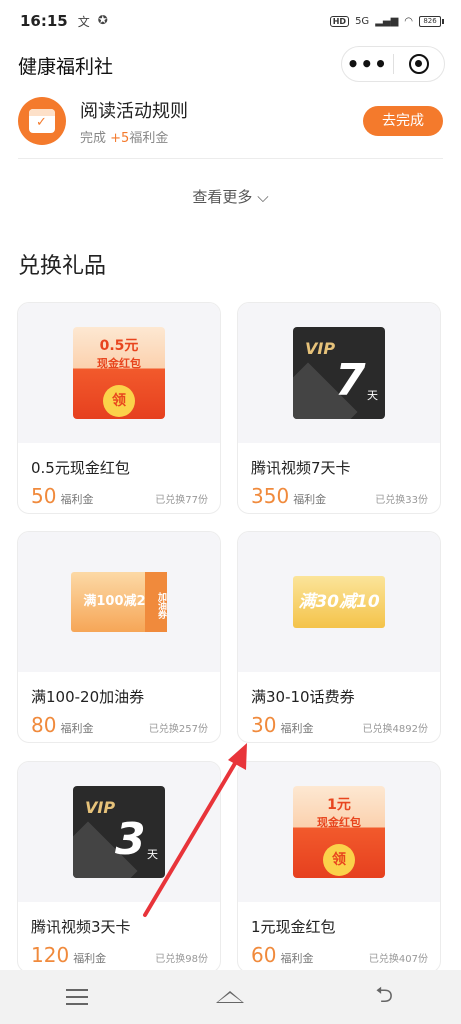 Image resolution: width=461 pixels, height=1024 pixels. Describe the element at coordinates (81, 927) in the screenshot. I see `gift-name: 腾讯视频3天卡` at that location.